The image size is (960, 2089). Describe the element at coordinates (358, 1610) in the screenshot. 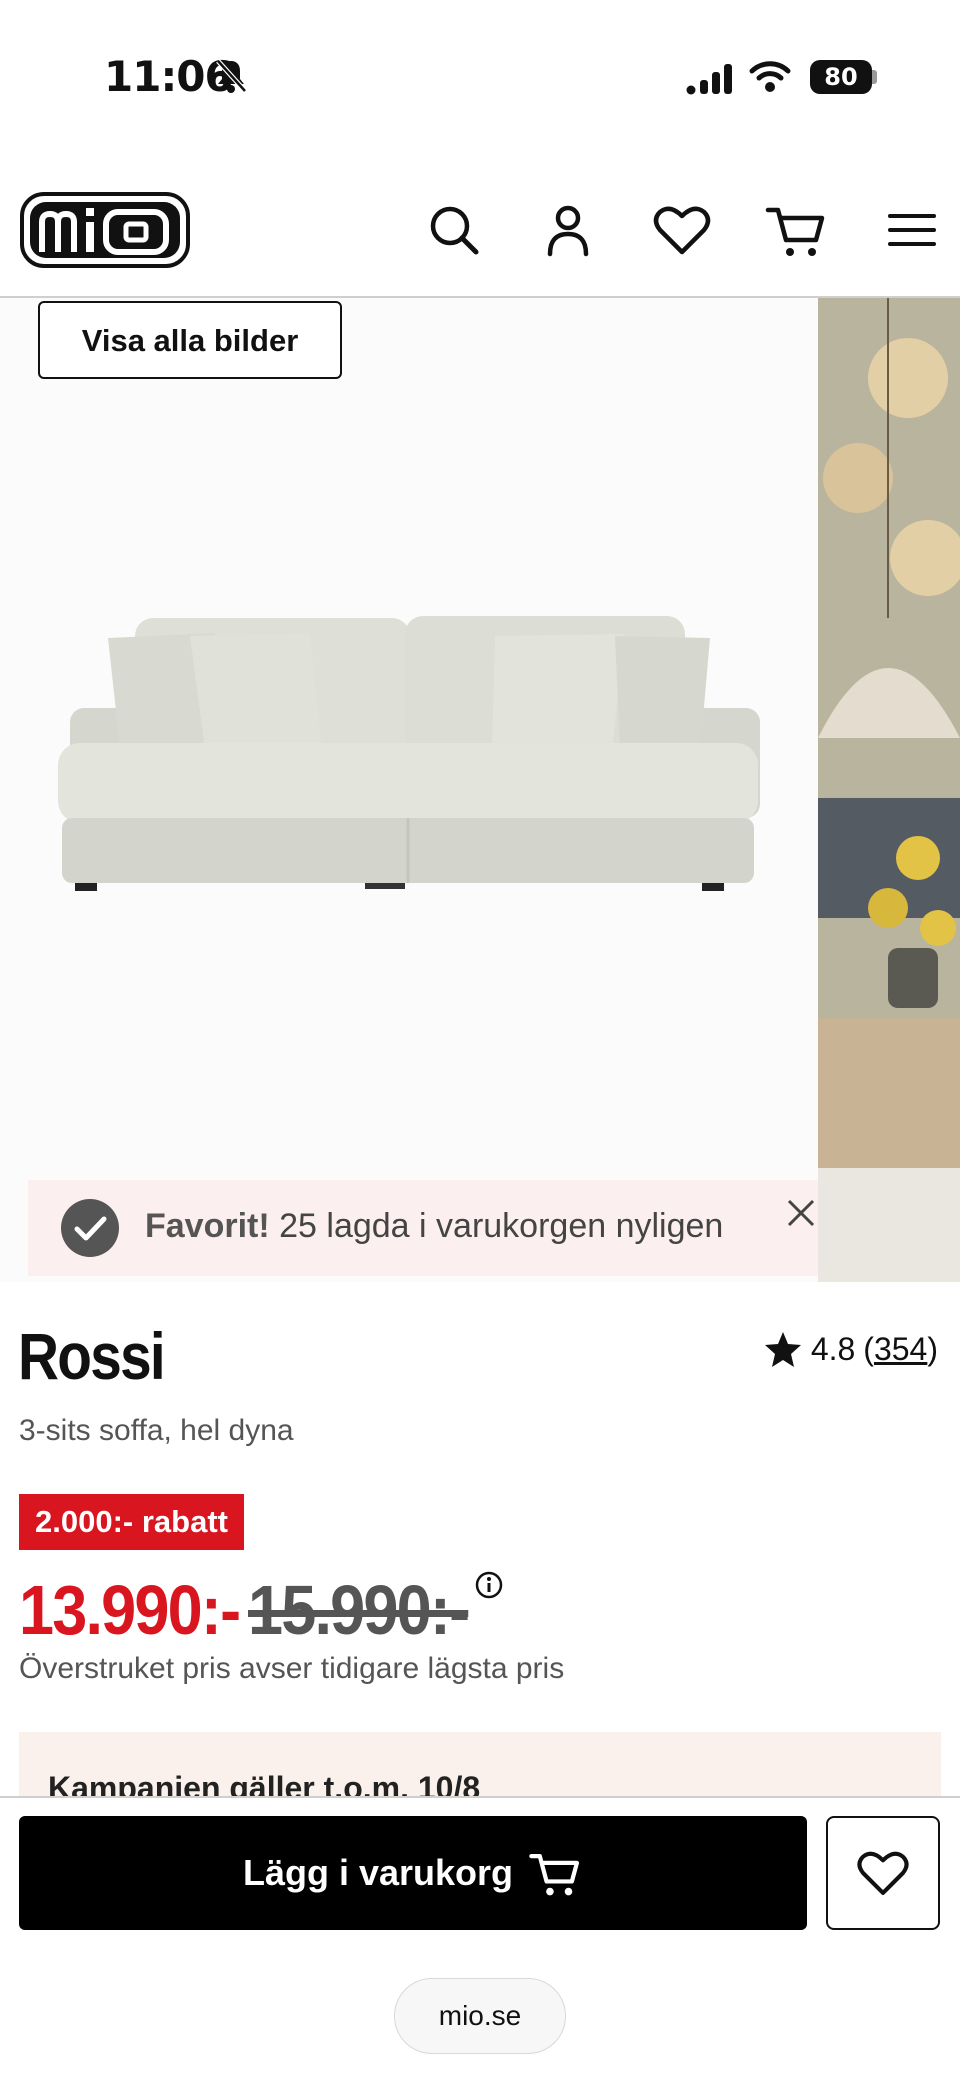

I see `previous-price: 15.990:-` at that location.